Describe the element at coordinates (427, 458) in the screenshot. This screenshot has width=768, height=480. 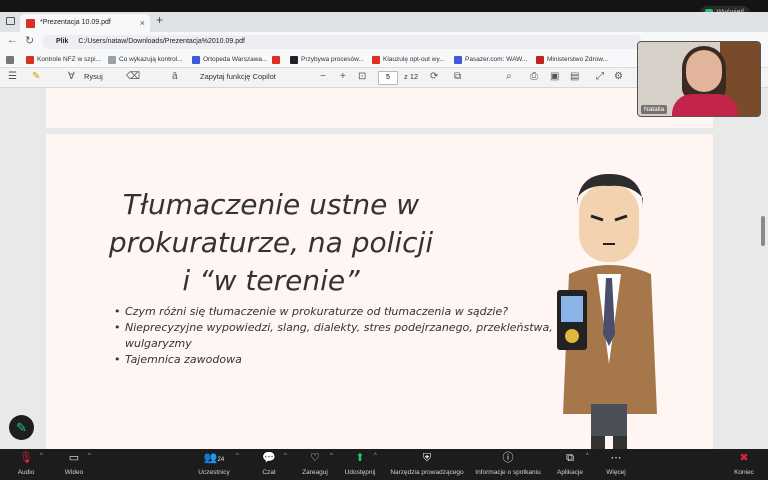
I see `shield-icon: ⛨` at that location.